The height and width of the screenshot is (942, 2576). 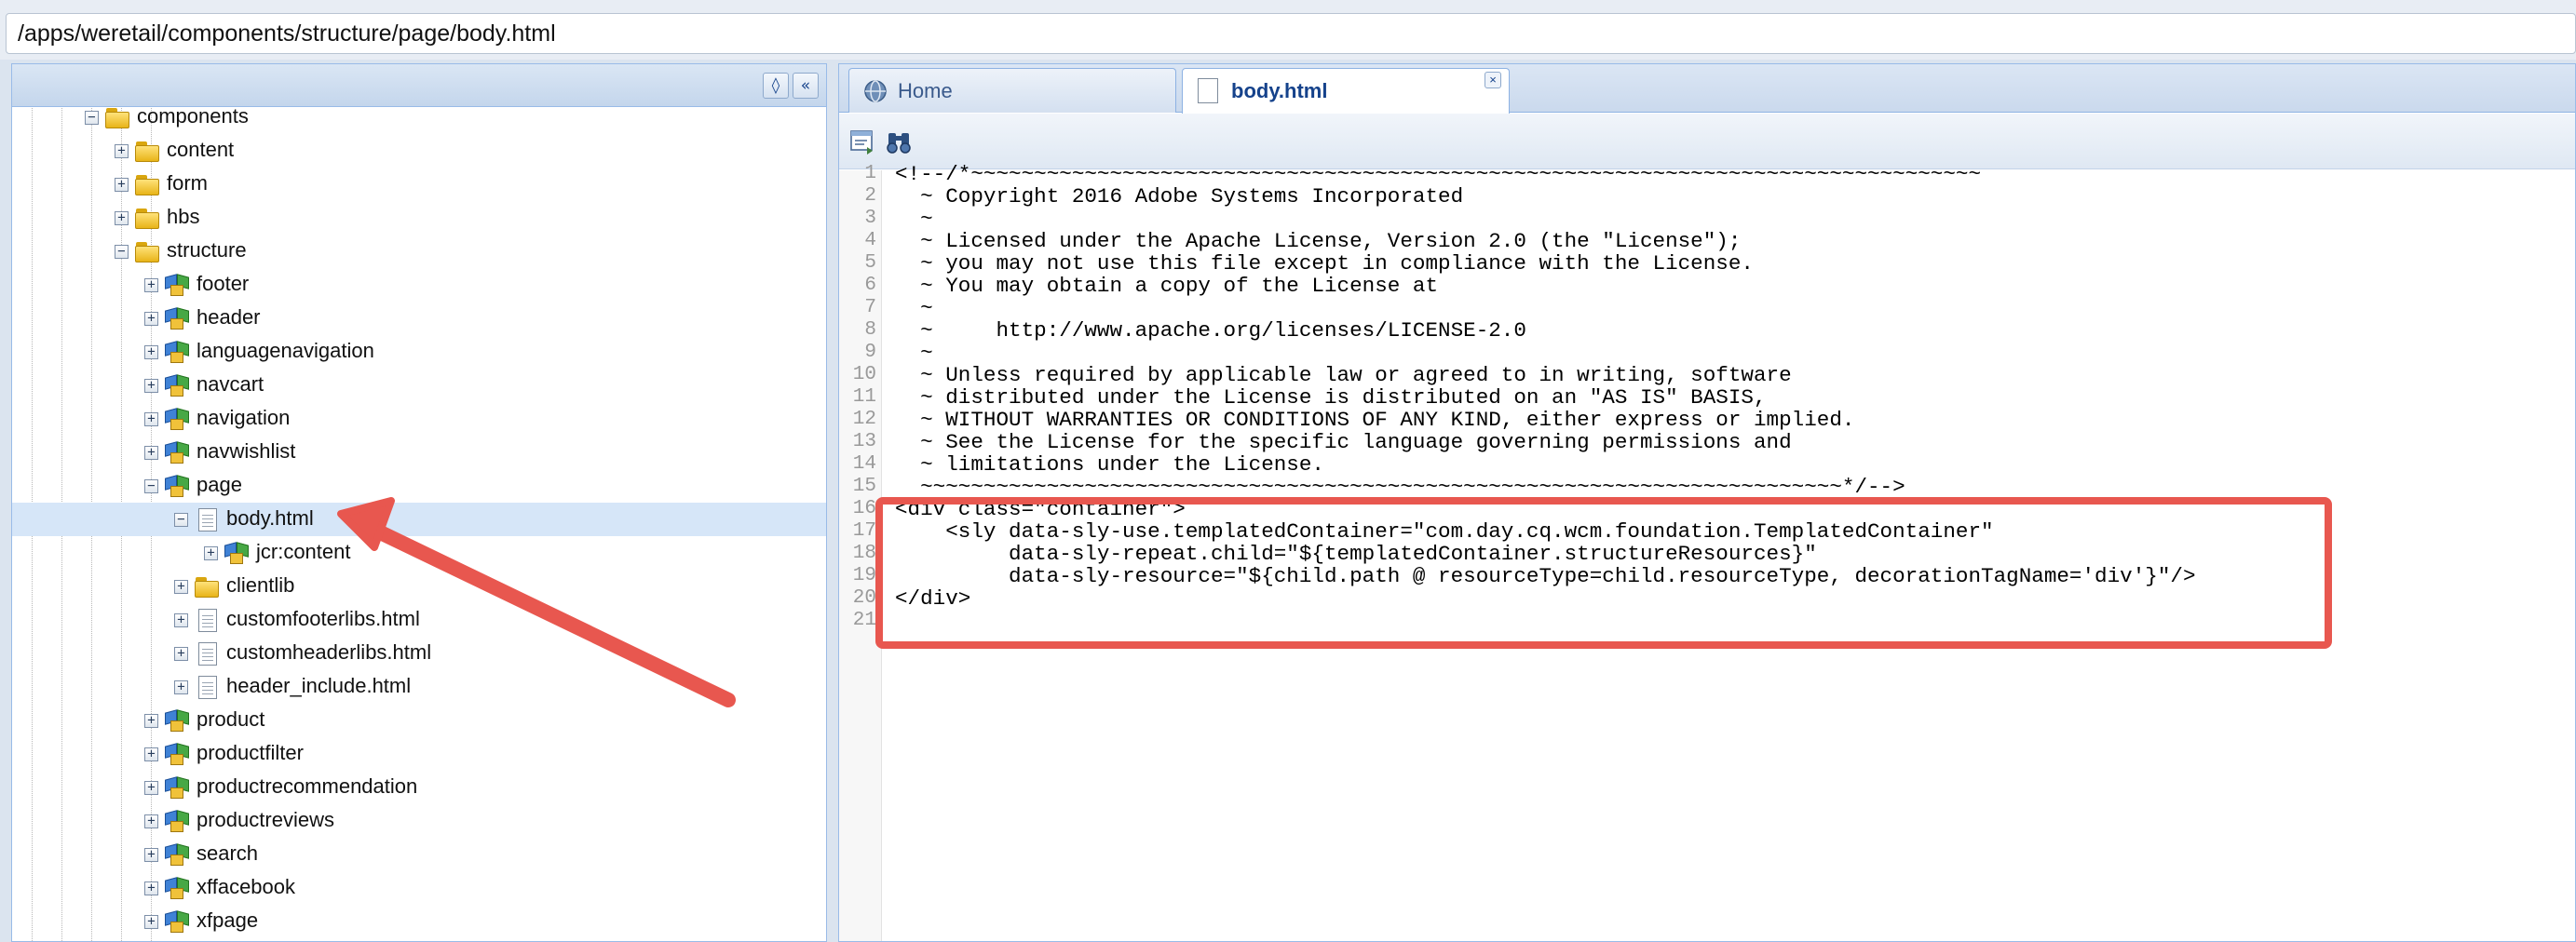 I want to click on line-number: 14, so click(x=864, y=464).